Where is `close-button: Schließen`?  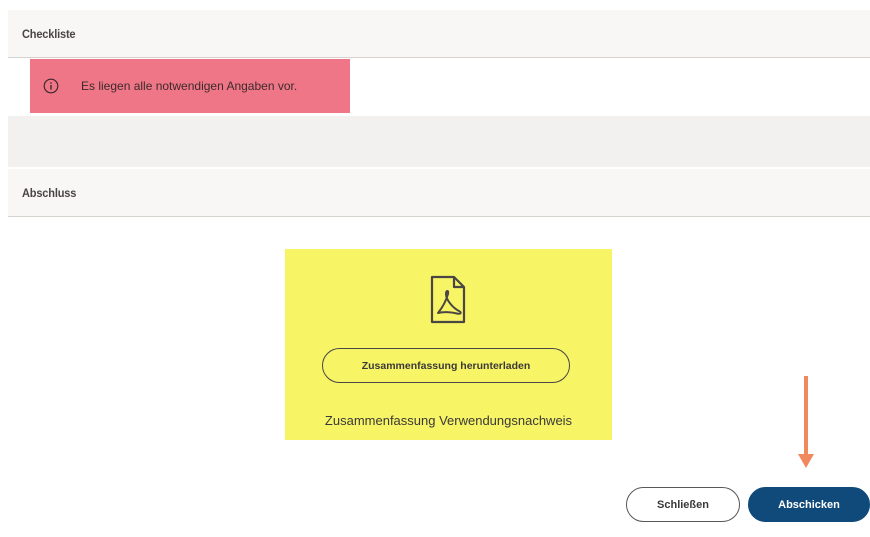
close-button: Schließen is located at coordinates (683, 504).